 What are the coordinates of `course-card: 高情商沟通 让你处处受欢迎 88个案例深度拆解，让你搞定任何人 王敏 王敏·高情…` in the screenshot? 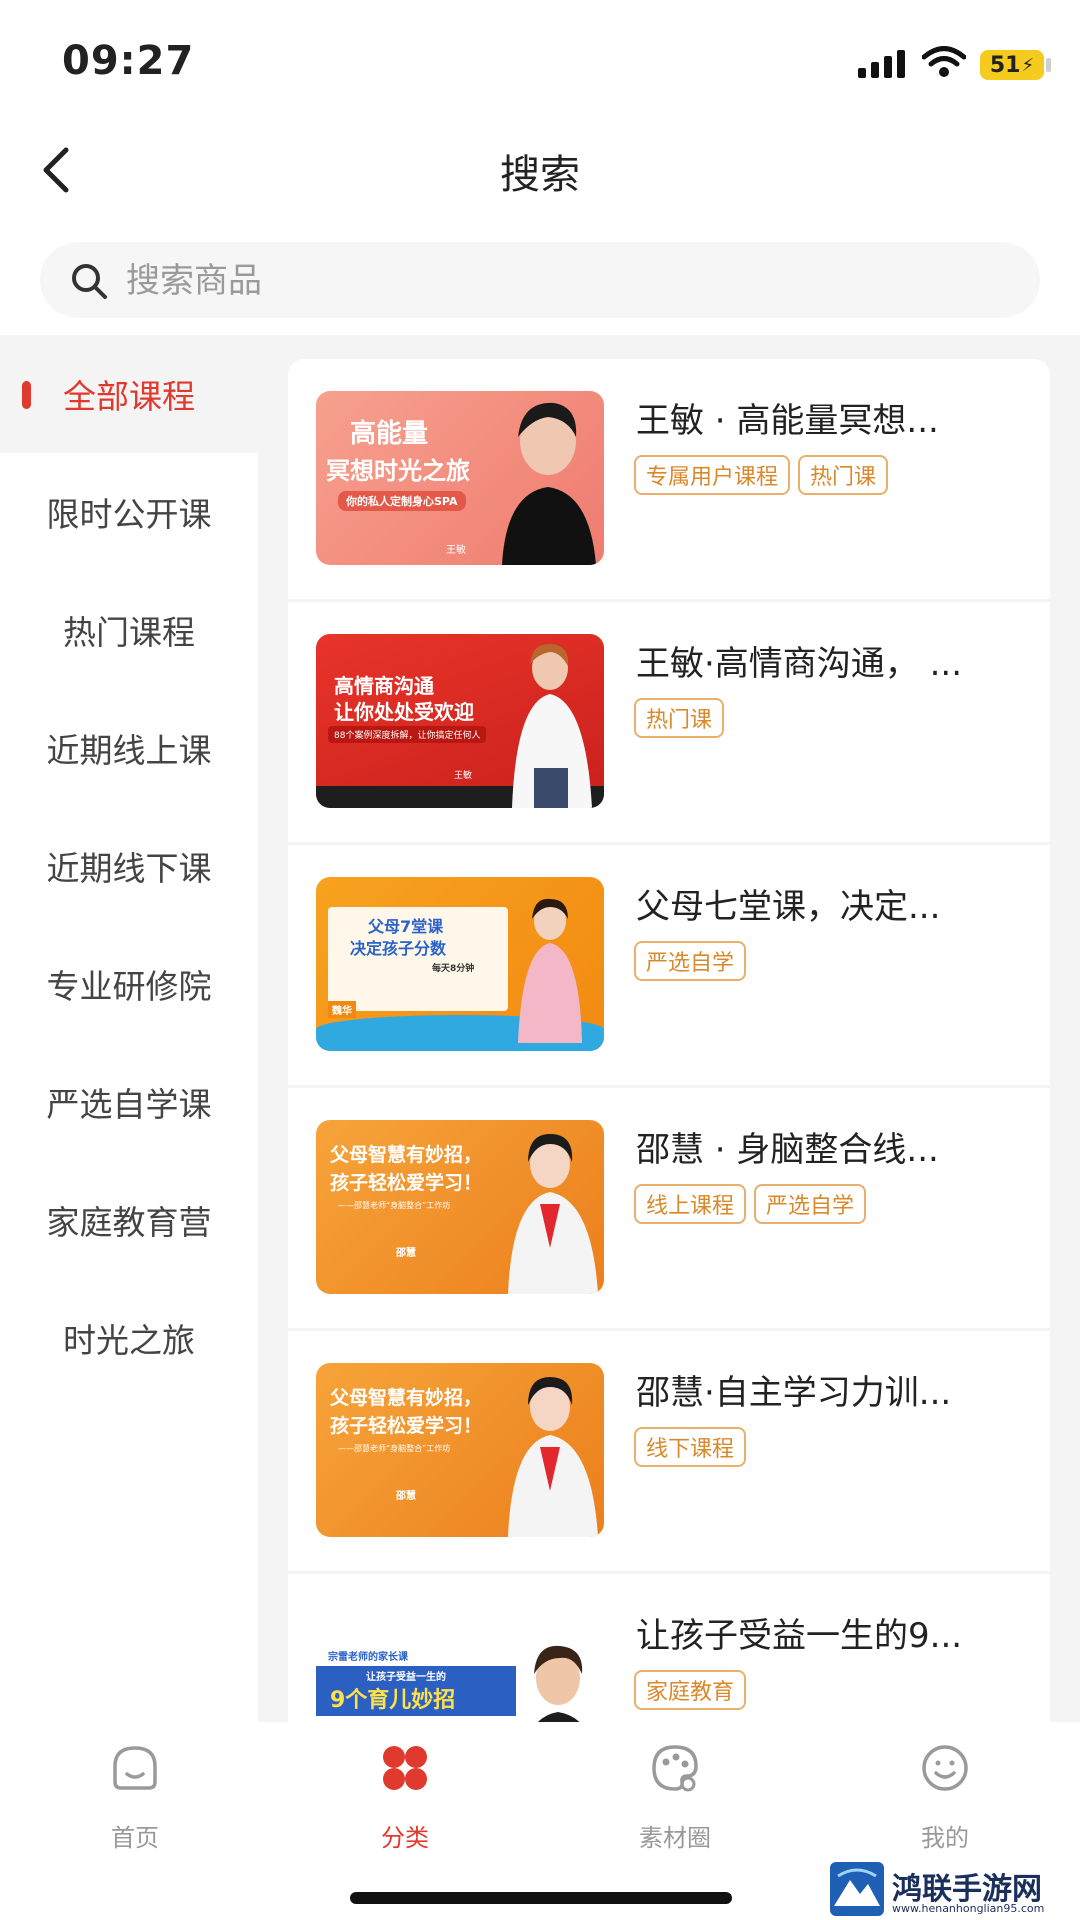 It's located at (669, 722).